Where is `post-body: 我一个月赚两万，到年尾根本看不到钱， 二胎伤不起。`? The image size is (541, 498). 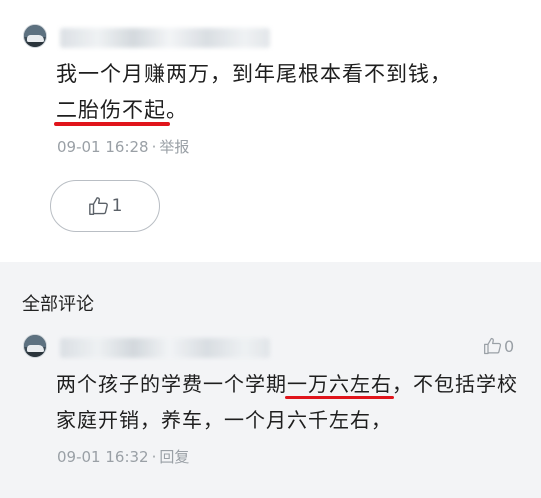 post-body: 我一个月赚两万，到年尾根本看不到钱， 二胎伤不起。 is located at coordinates (270, 92).